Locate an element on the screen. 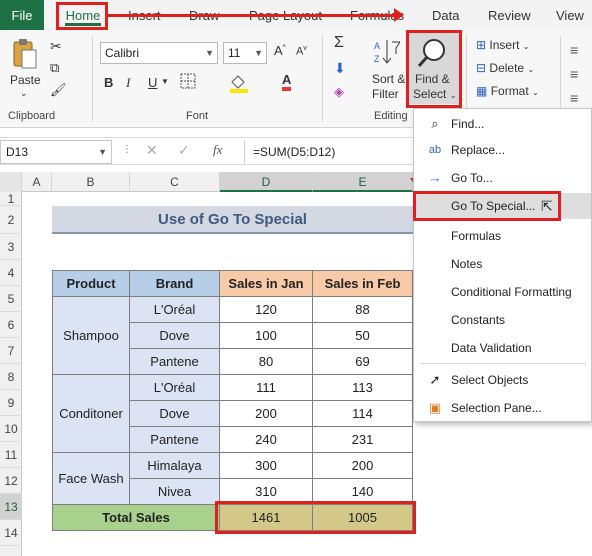  menu-item-formulas: Formulas is located at coordinates (502, 236).